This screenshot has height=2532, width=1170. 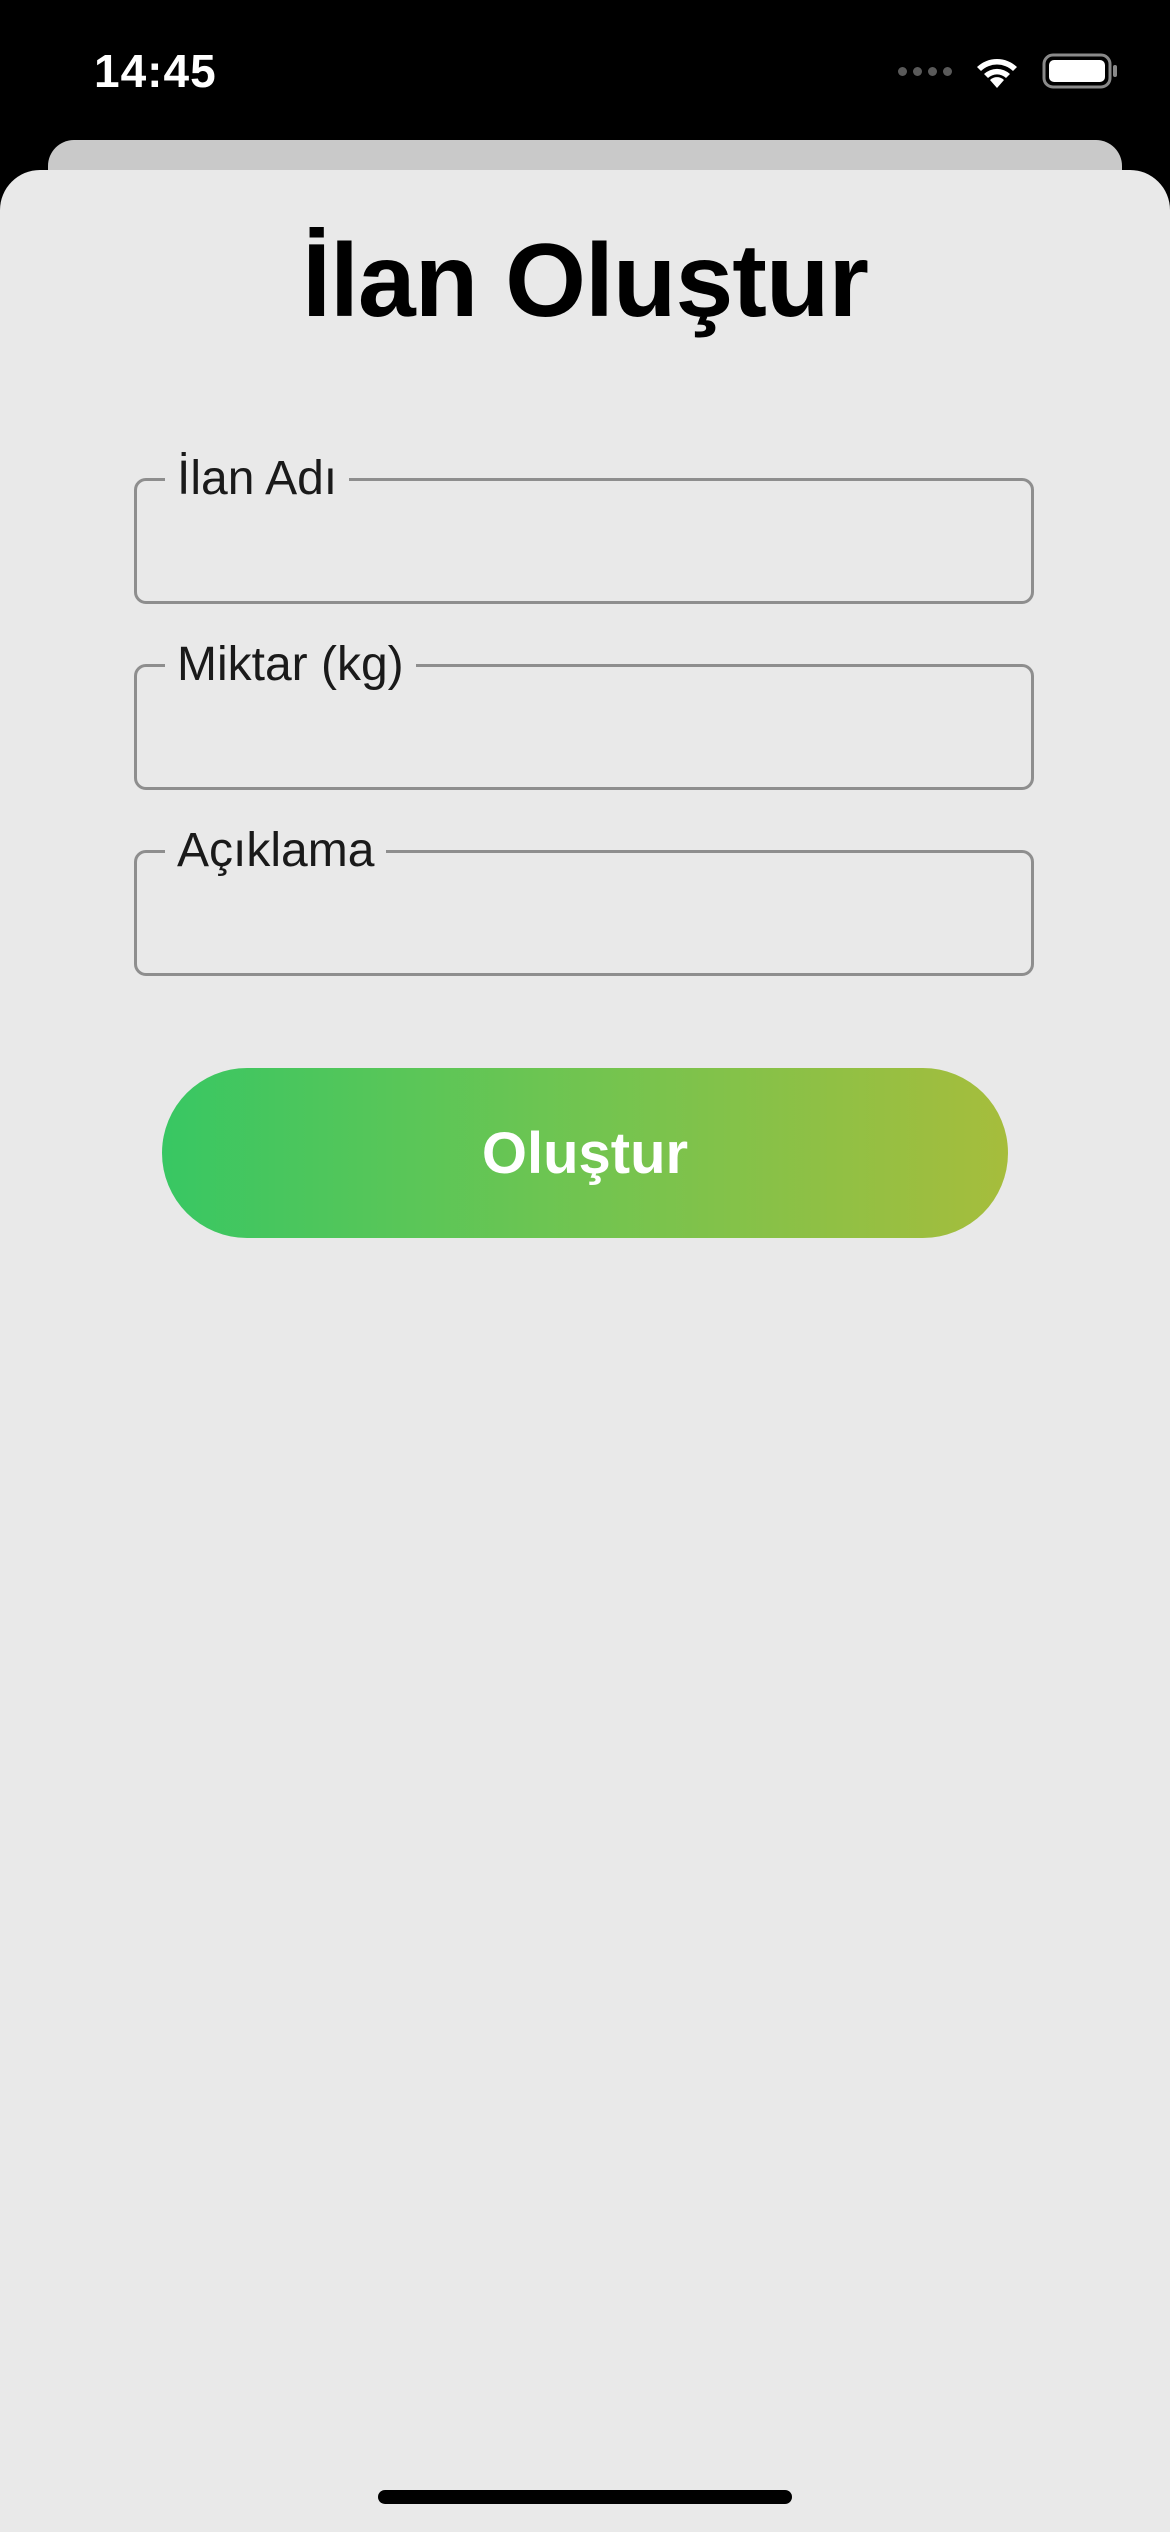 I want to click on quantity-input, so click(x=584, y=733).